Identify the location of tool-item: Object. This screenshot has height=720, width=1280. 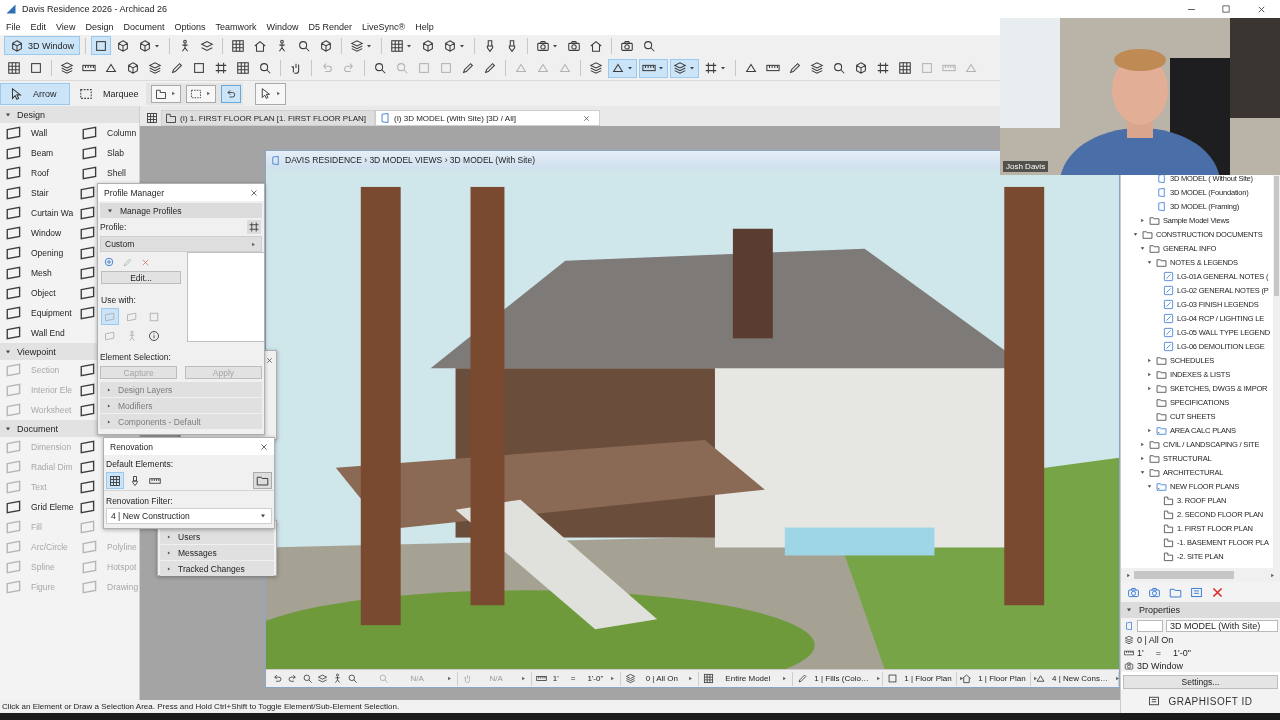
(38, 293).